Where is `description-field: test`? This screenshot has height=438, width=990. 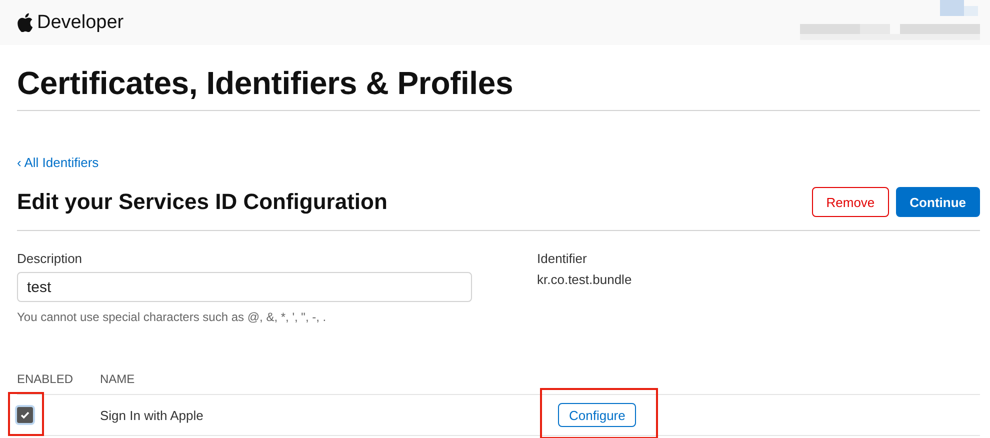
description-field: test is located at coordinates (244, 287).